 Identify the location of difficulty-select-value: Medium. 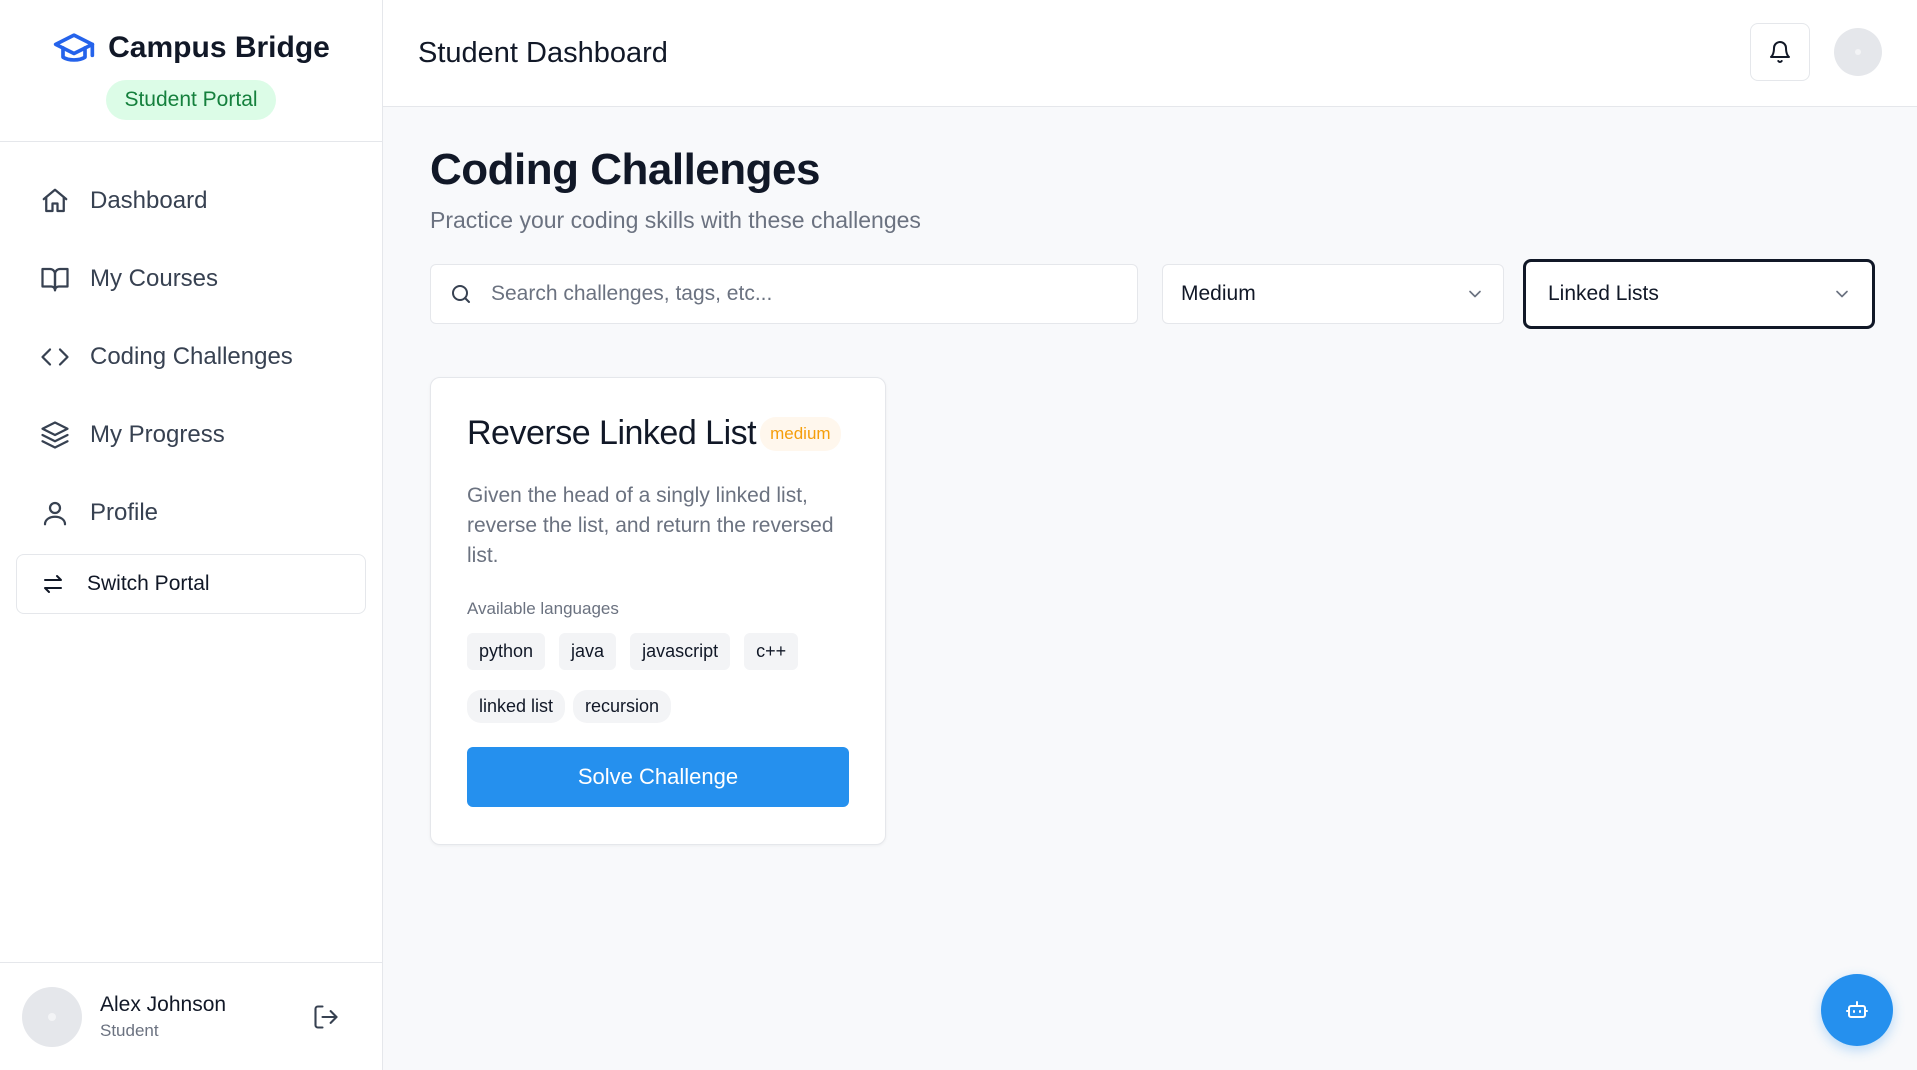
(1218, 293).